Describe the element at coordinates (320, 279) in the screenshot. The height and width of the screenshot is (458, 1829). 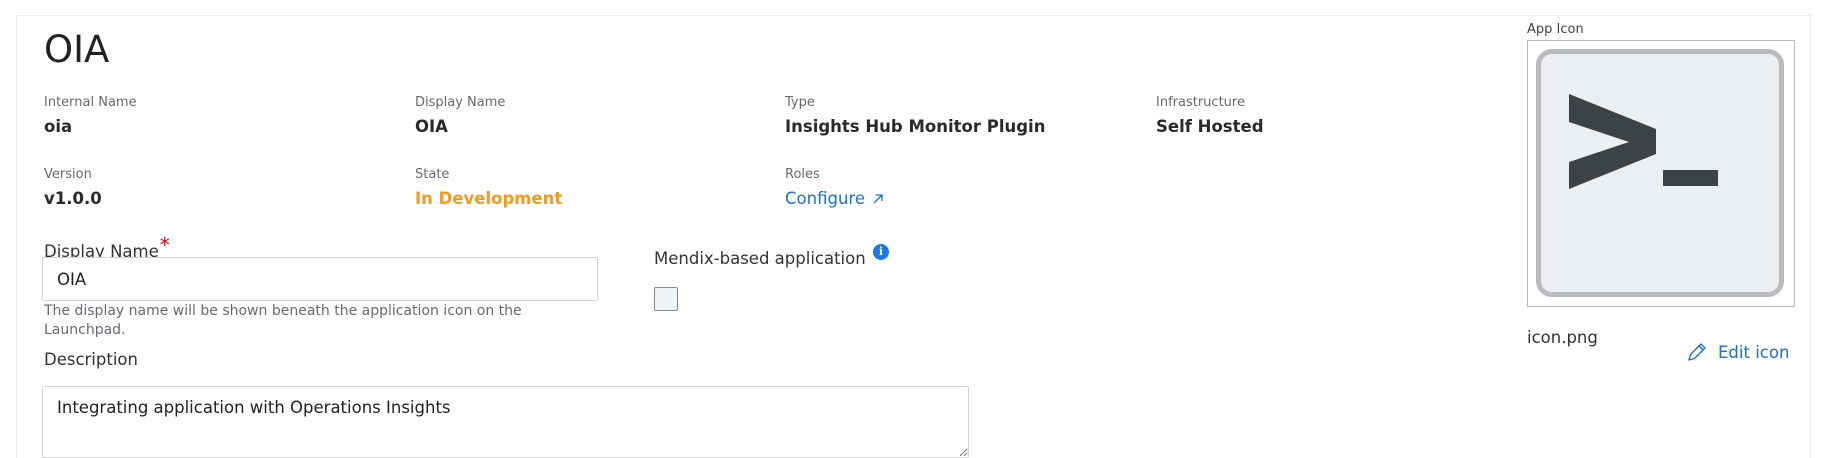
I see `display-name-input` at that location.